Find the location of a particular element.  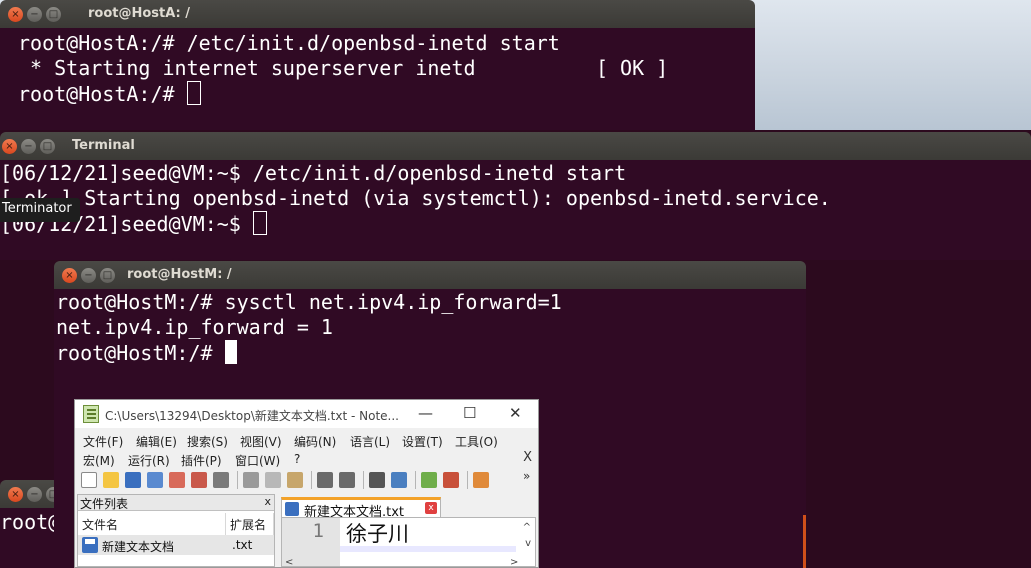

menu-file: 文件(F) is located at coordinates (103, 441).